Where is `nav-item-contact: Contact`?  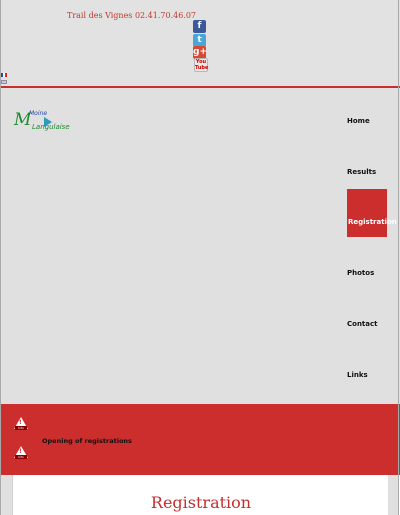 nav-item-contact: Contact is located at coordinates (362, 324).